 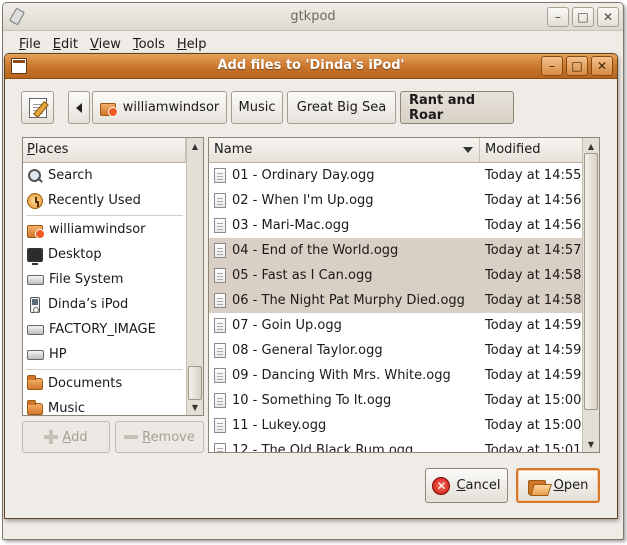 I want to click on path-crumb-great-big-sea: Great Big Sea, so click(x=341, y=107).